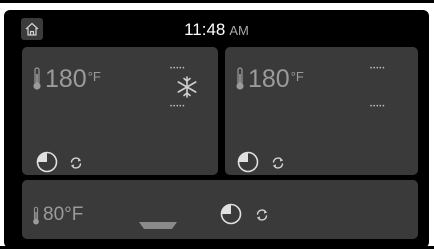 The width and height of the screenshot is (434, 249). I want to click on zone-1-temperature: 180 °F, so click(66, 79).